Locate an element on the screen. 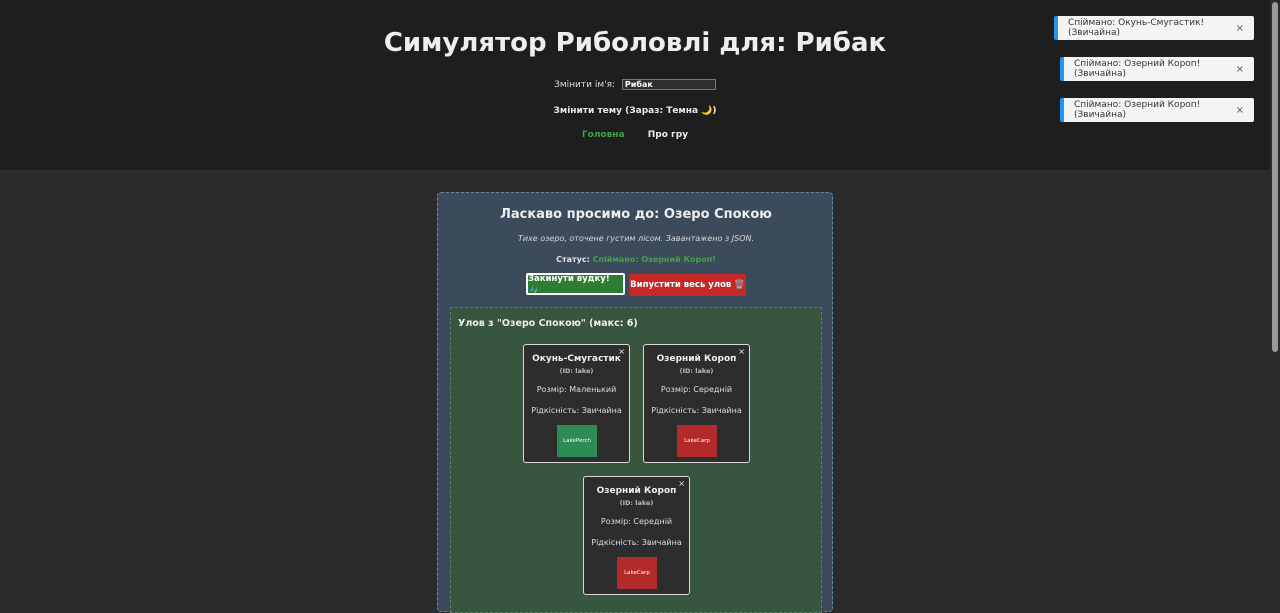 The width and height of the screenshot is (1280, 613). nav-home: Головна is located at coordinates (603, 135).